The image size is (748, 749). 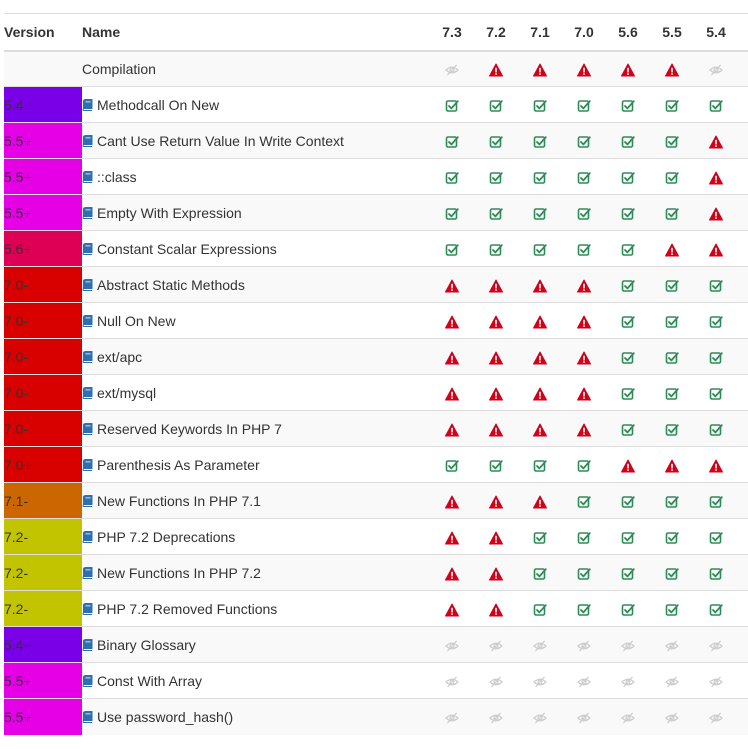 I want to click on table-row: 5.4+ Binary Glossary, so click(x=376, y=644).